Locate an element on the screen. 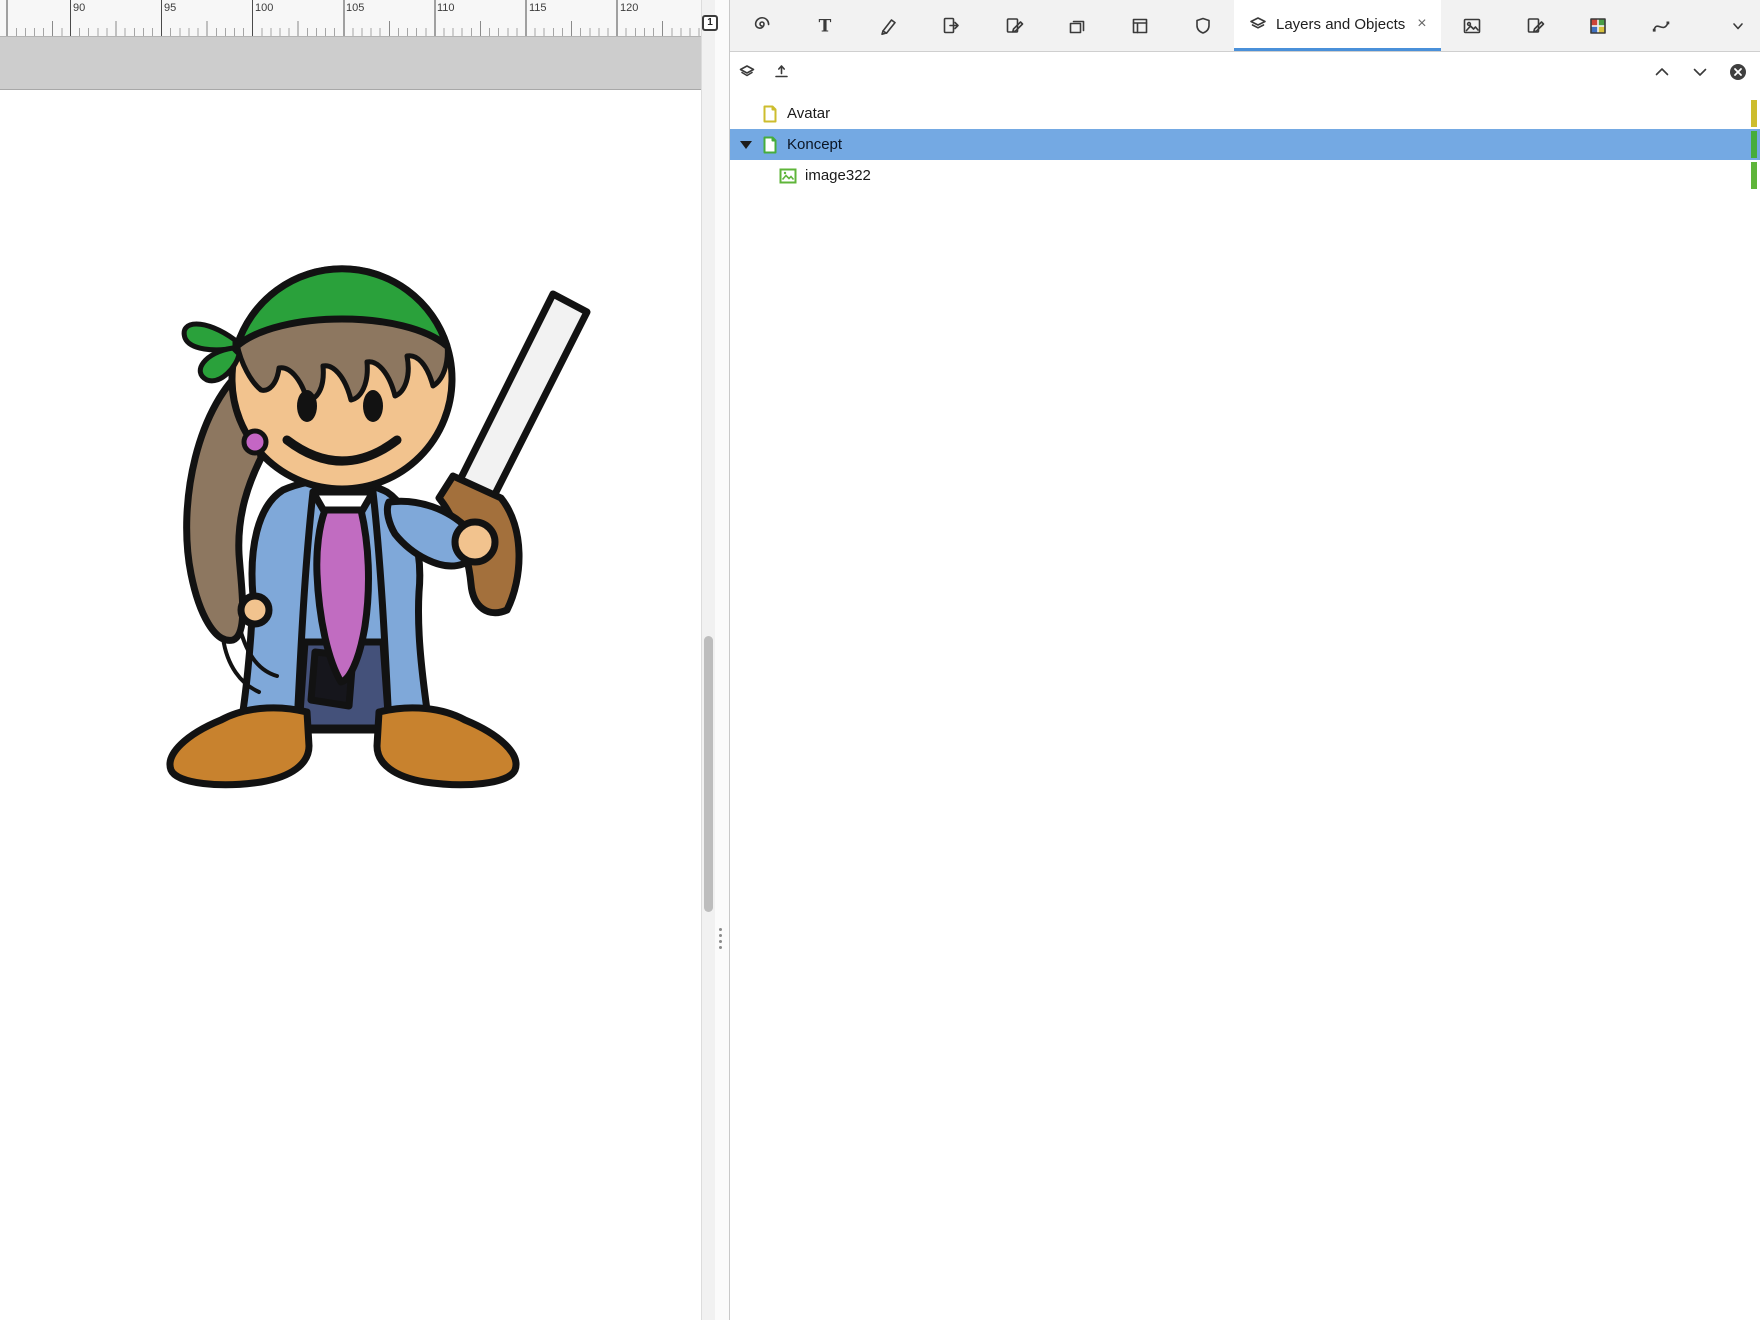  hand-left is located at coordinates (255, 610).